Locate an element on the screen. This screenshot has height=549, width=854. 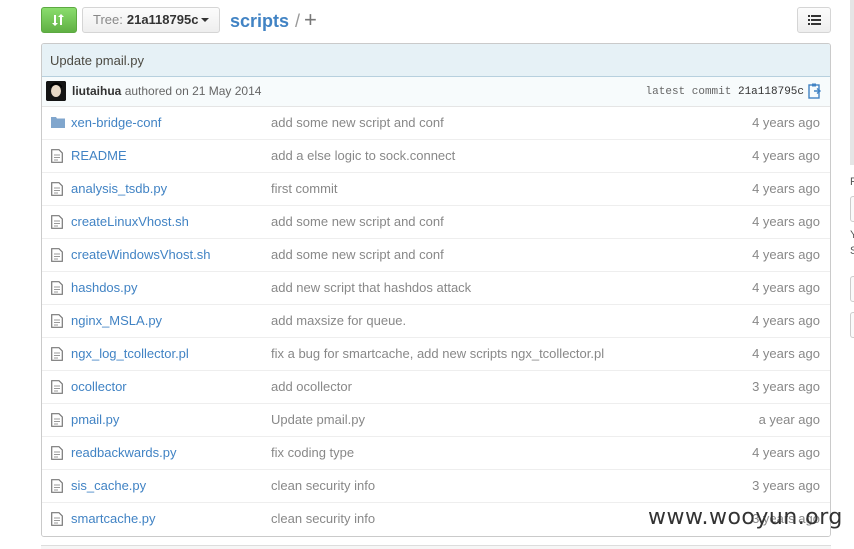
file-name-link: xen-bridge-conf is located at coordinates (116, 122).